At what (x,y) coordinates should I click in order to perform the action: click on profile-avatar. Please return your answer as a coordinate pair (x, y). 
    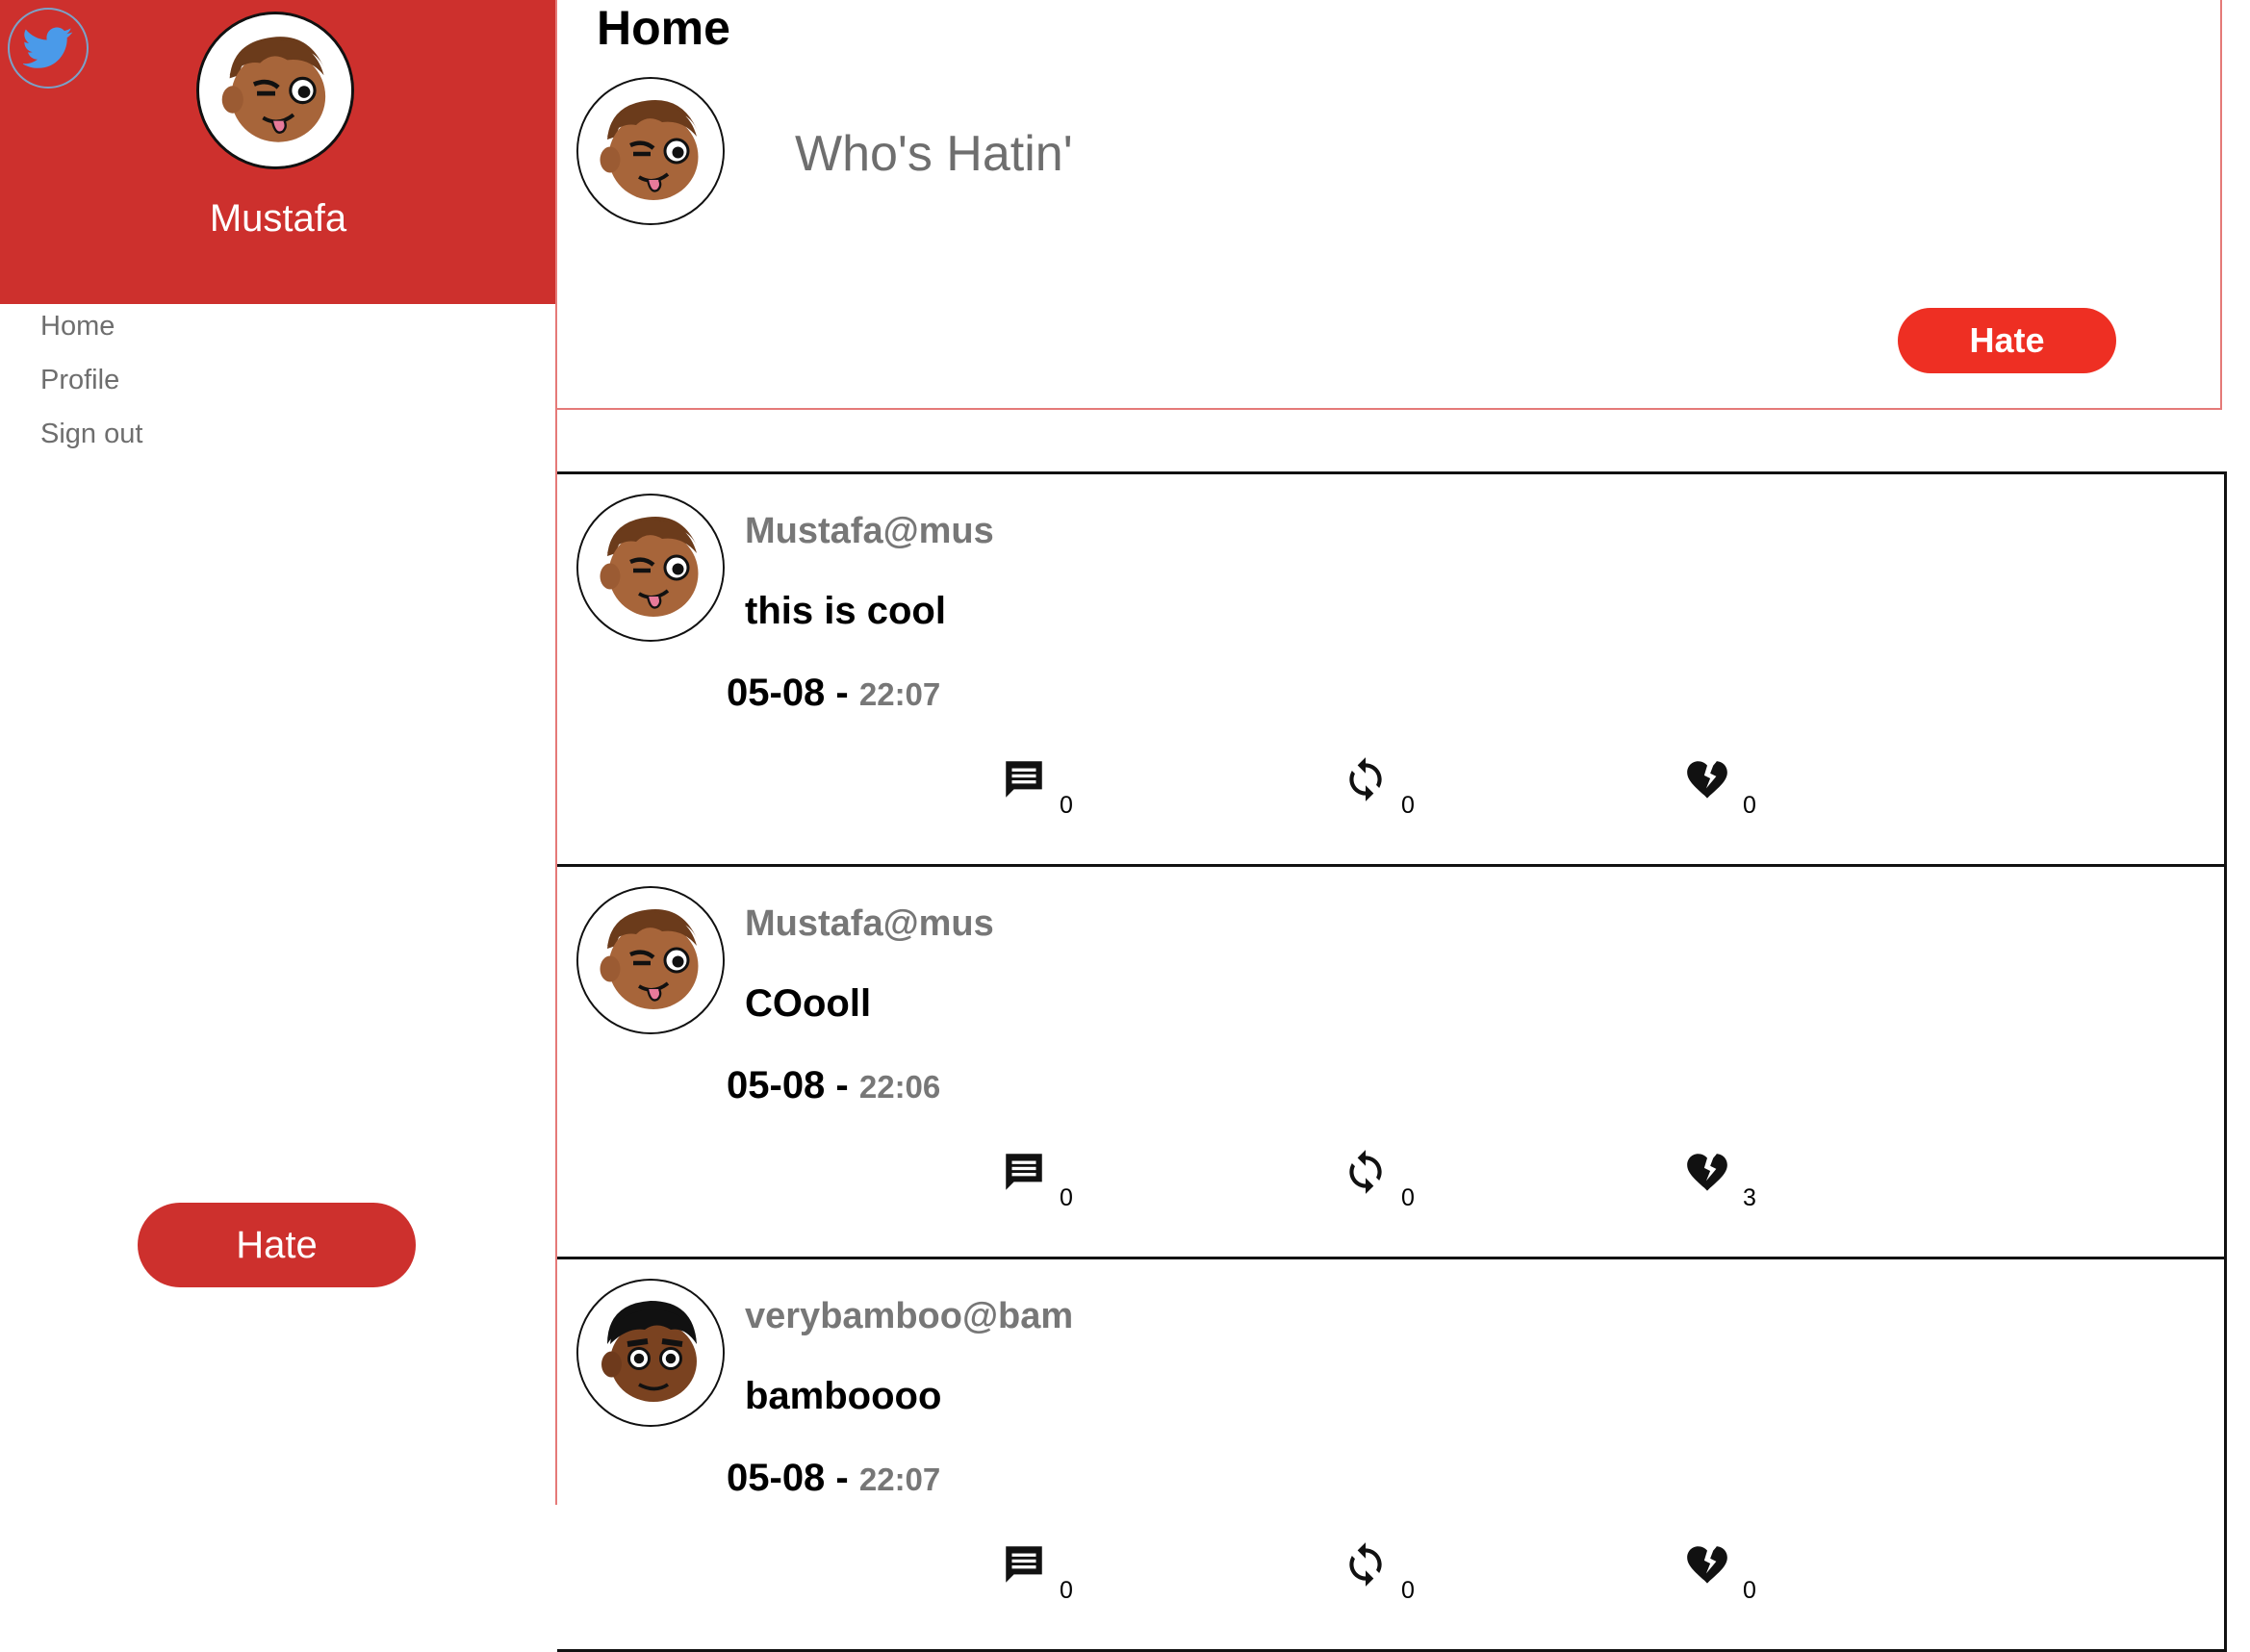
    Looking at the image, I should click on (275, 90).